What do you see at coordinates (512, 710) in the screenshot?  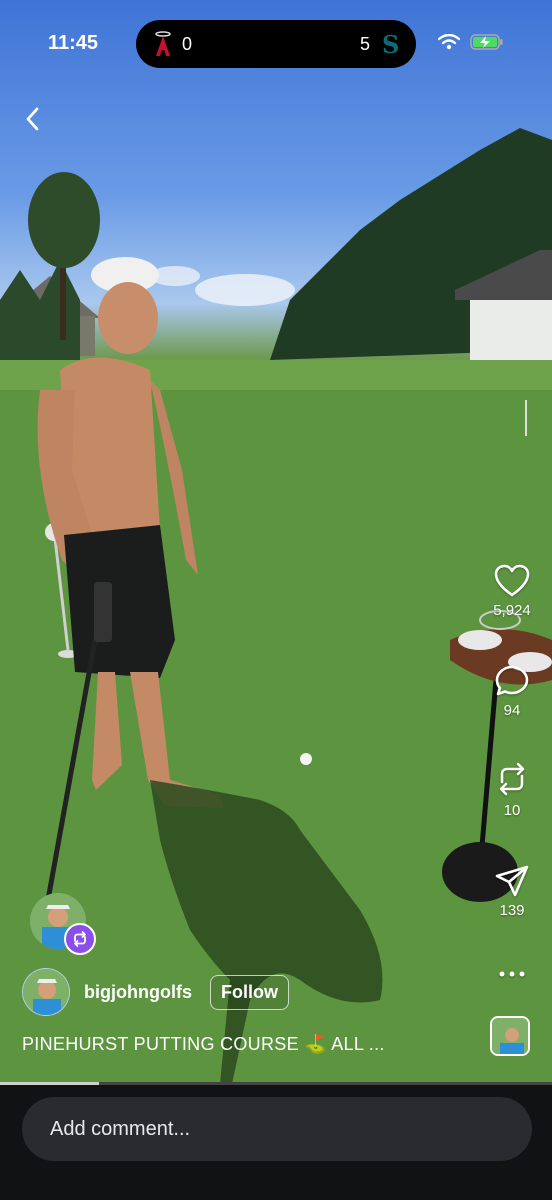 I see `comment-count: 94` at bounding box center [512, 710].